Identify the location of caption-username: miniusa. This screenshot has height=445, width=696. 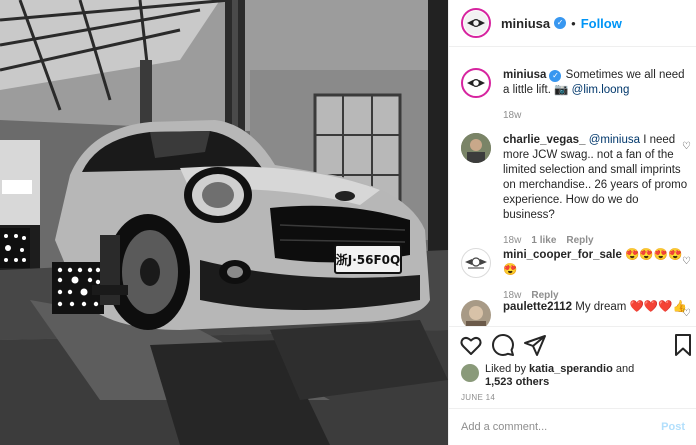
(524, 75).